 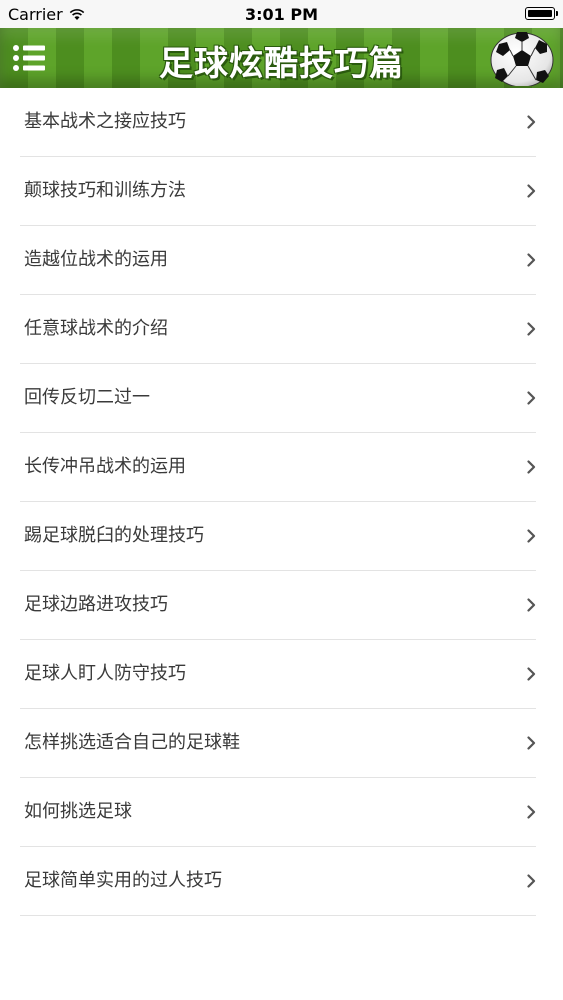 I want to click on soccer-ball-icon, so click(x=522, y=59).